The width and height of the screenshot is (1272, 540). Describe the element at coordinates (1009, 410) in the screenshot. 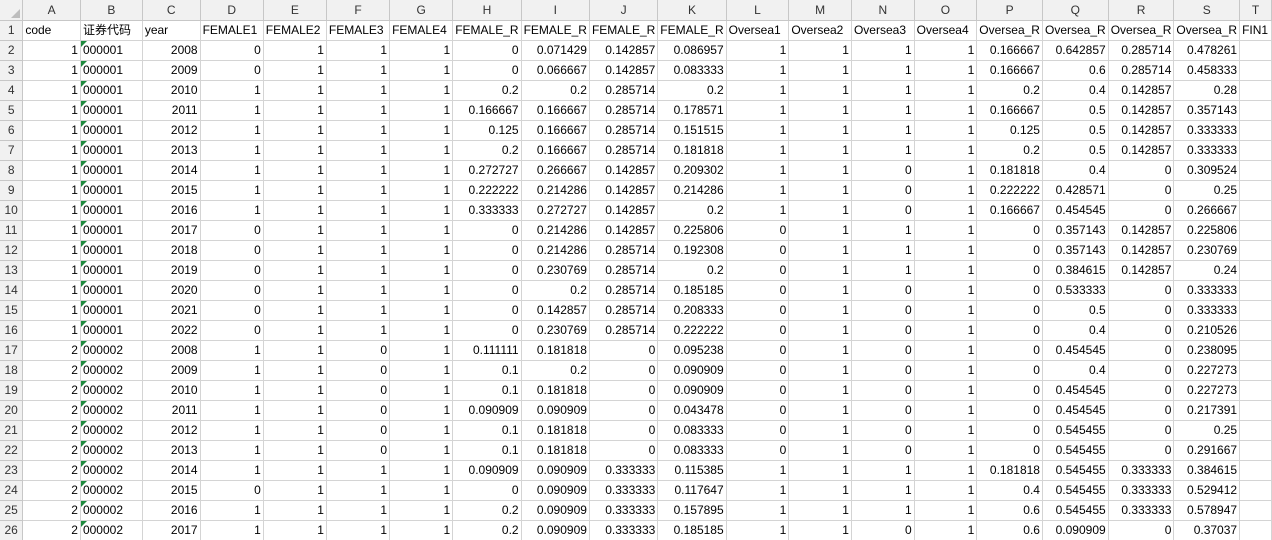

I see `cell-p20: 0` at that location.